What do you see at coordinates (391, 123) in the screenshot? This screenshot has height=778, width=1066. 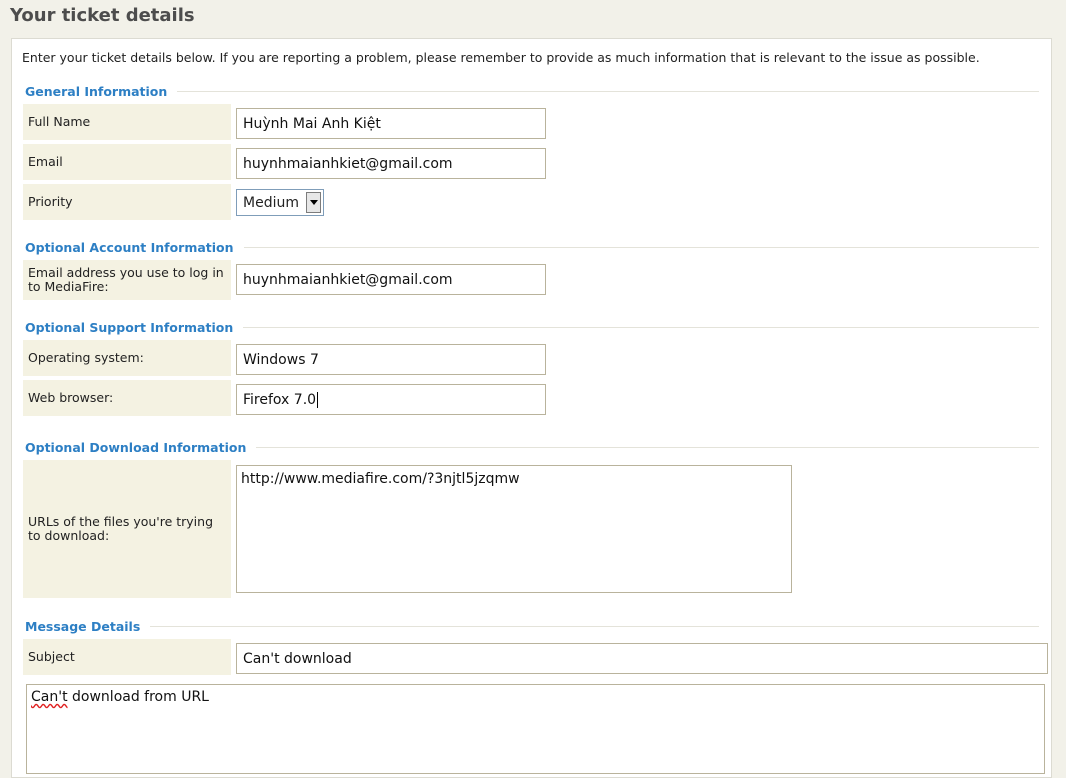 I see `full-name-input: Huỳnh Mai Anh Kiệt` at bounding box center [391, 123].